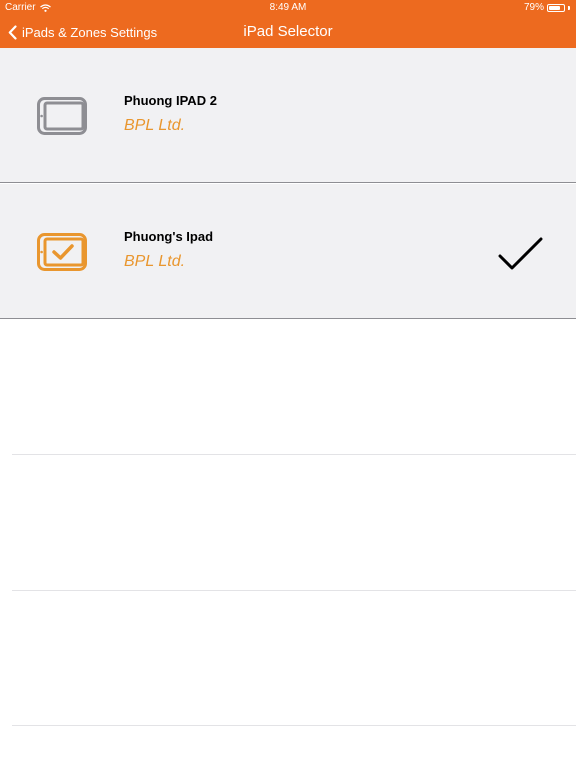 This screenshot has height=768, width=576. Describe the element at coordinates (62, 252) in the screenshot. I see `ipad-checked-icon` at that location.